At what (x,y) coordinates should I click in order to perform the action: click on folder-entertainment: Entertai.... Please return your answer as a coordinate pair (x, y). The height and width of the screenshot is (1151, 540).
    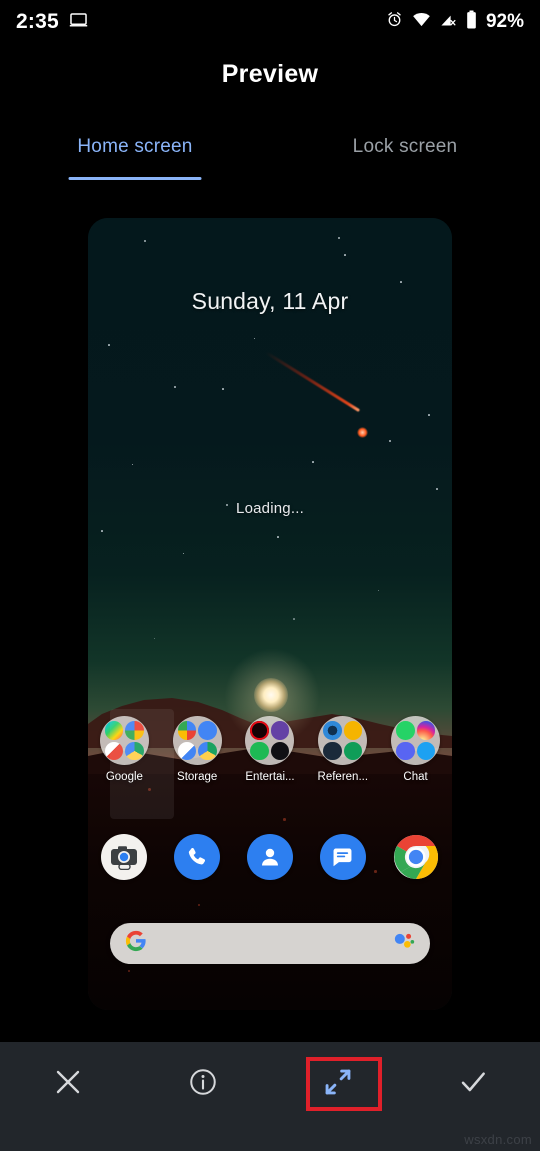
    Looking at the image, I should click on (270, 749).